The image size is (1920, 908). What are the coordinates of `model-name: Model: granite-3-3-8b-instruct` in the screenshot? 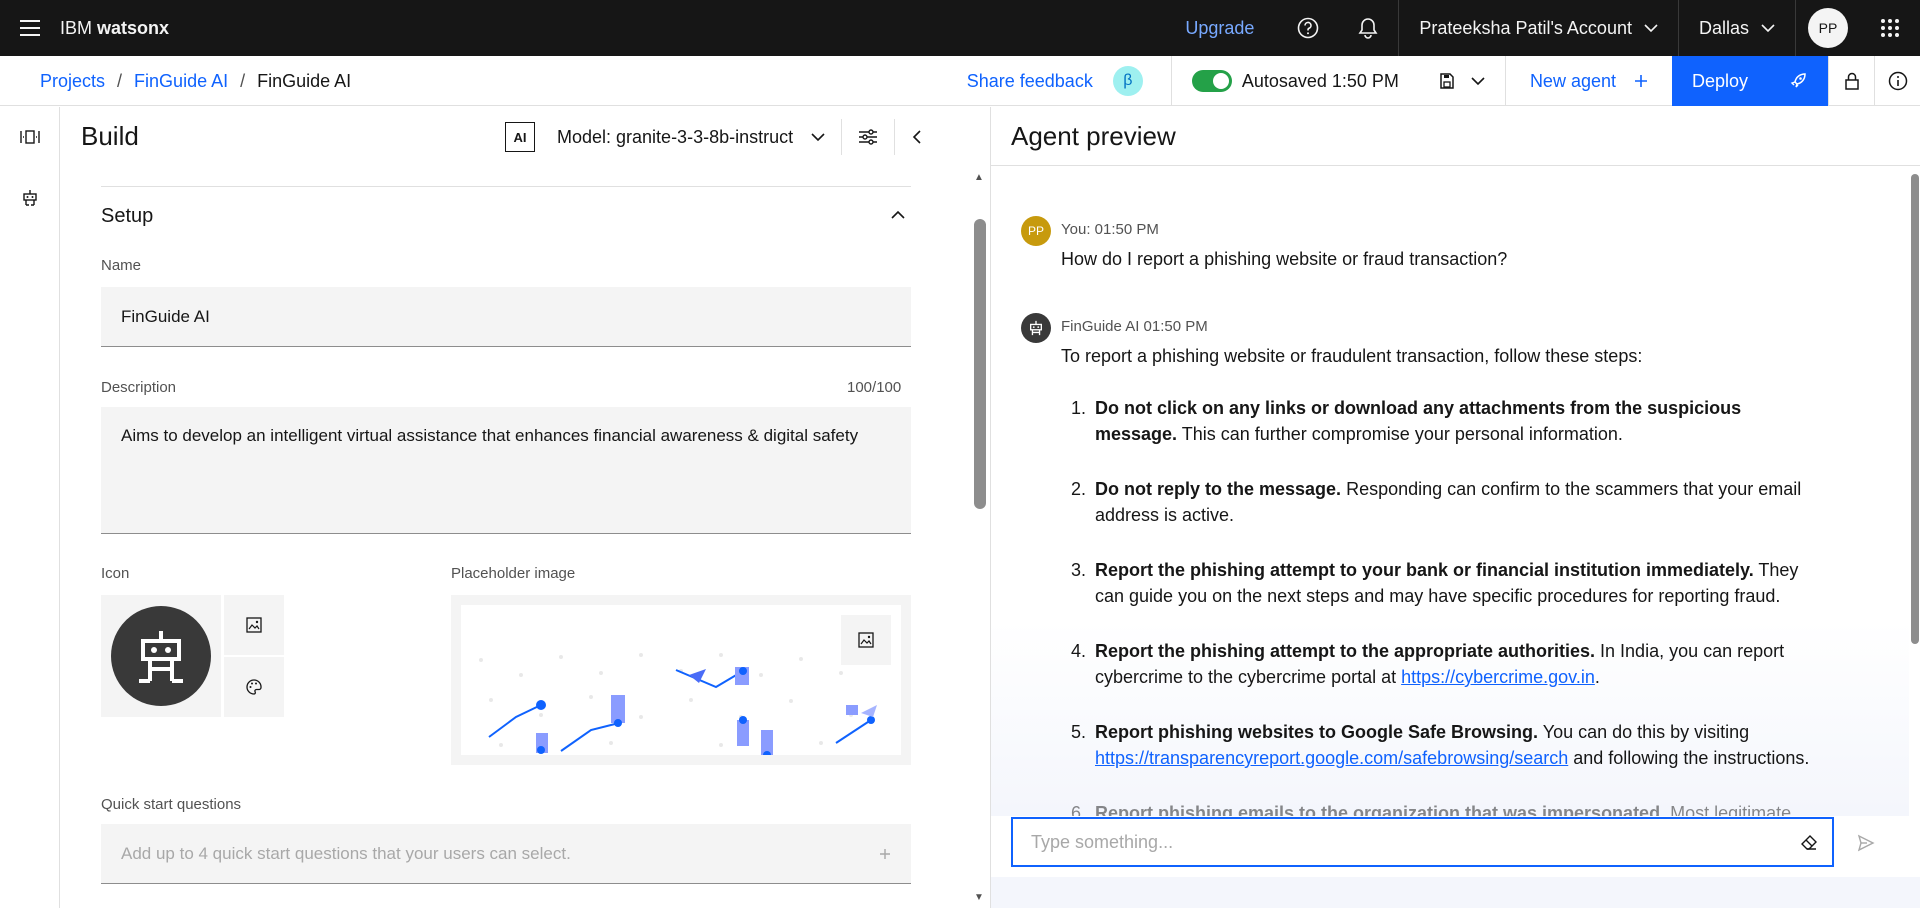 It's located at (675, 136).